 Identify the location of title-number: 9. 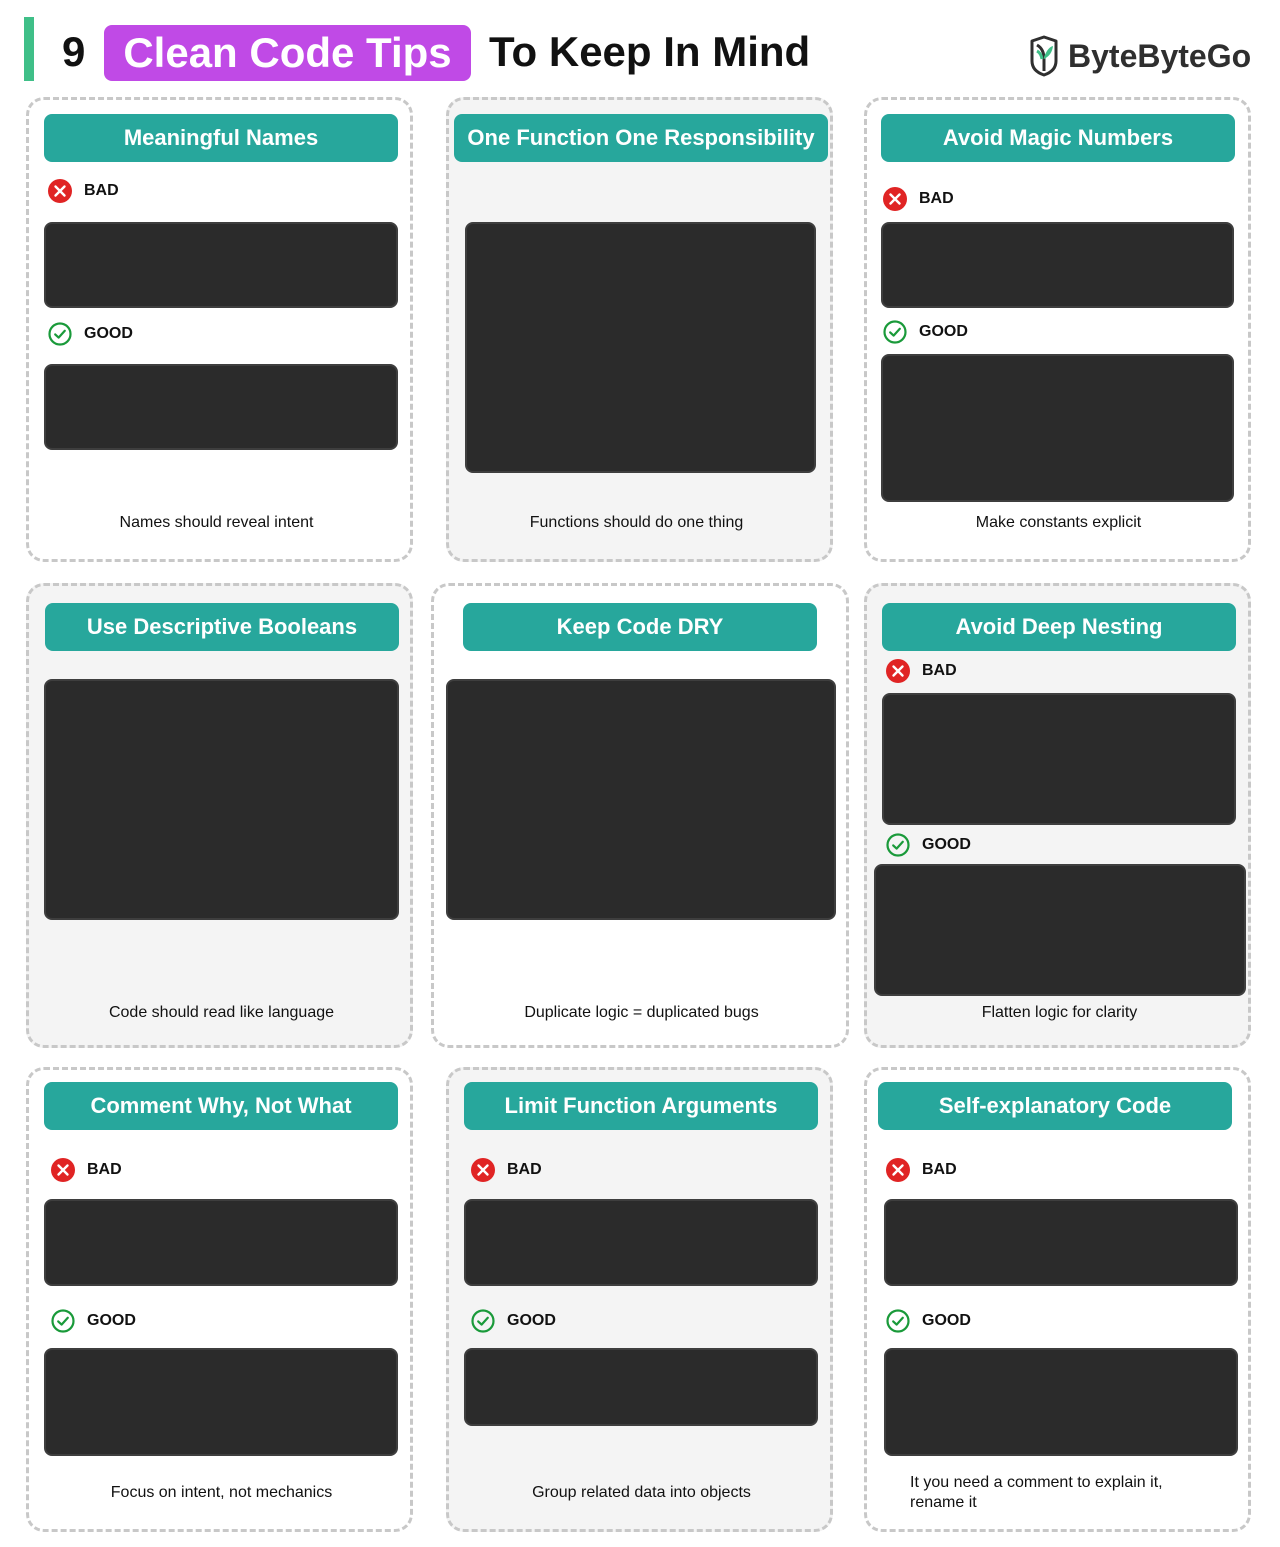
(74, 51).